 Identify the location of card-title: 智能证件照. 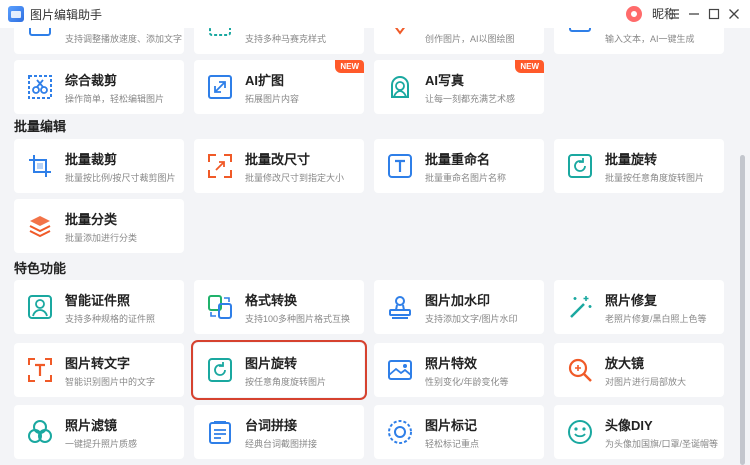
(98, 300).